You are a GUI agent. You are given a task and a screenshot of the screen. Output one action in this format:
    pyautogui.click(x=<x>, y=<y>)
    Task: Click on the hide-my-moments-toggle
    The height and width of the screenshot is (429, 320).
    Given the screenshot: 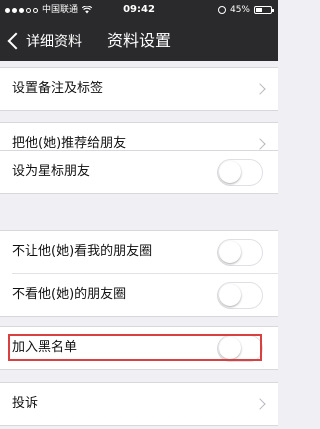 What is the action you would take?
    pyautogui.click(x=240, y=252)
    